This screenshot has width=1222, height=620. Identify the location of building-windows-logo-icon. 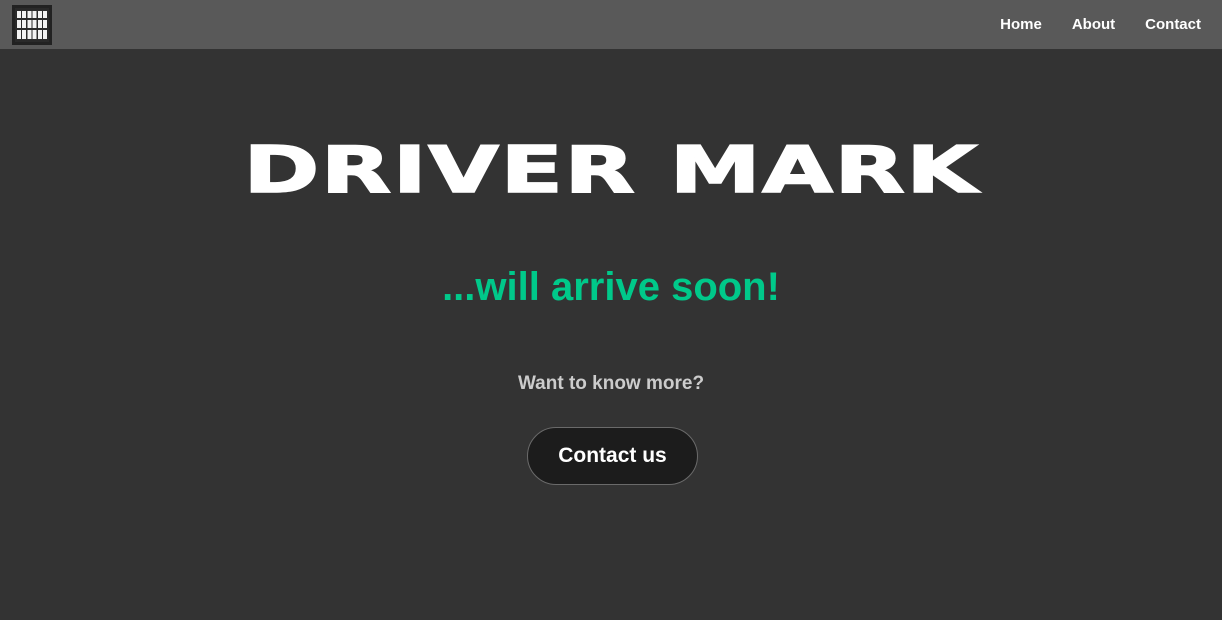
(32, 24).